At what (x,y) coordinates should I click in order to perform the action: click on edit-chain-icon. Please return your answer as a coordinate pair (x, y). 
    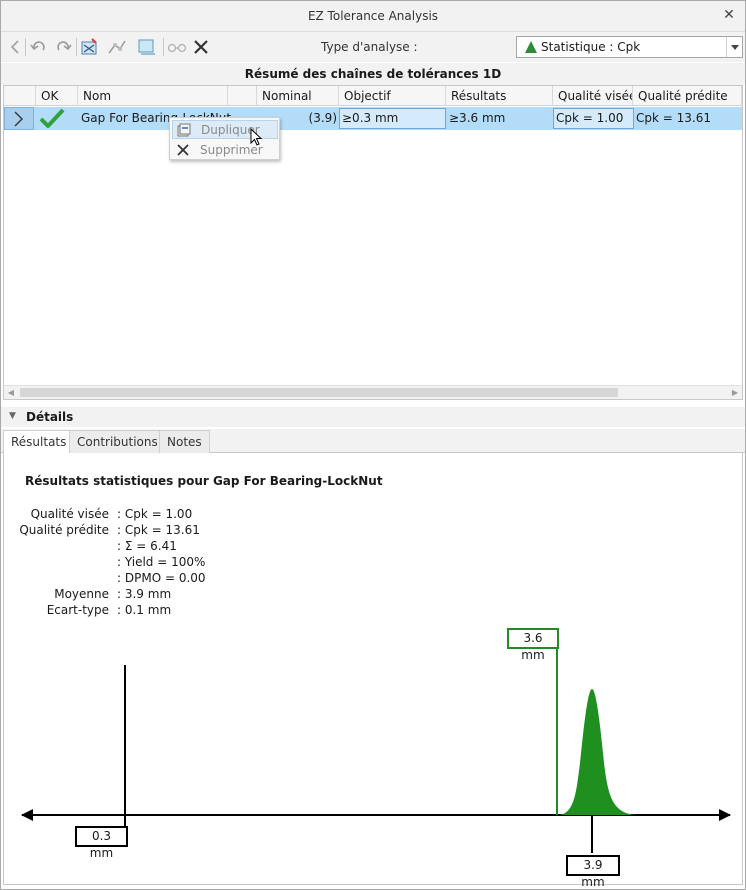
    Looking at the image, I should click on (117, 47).